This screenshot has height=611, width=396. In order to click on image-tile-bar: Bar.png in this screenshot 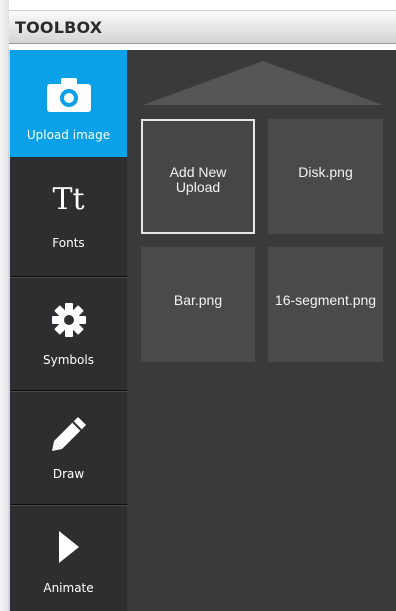, I will do `click(198, 304)`.